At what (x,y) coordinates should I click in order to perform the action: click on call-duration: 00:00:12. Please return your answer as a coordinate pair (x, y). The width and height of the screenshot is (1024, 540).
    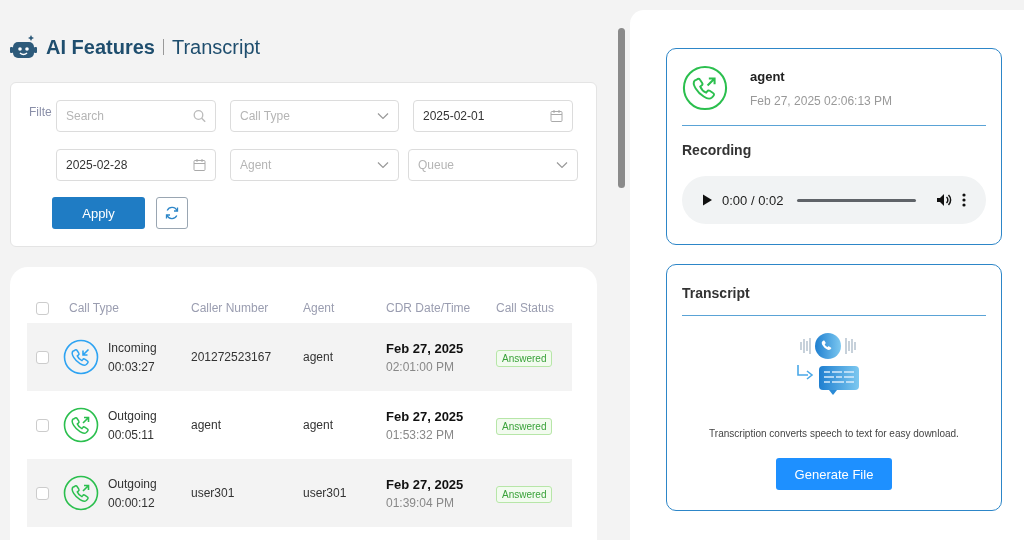
    Looking at the image, I should click on (132, 502).